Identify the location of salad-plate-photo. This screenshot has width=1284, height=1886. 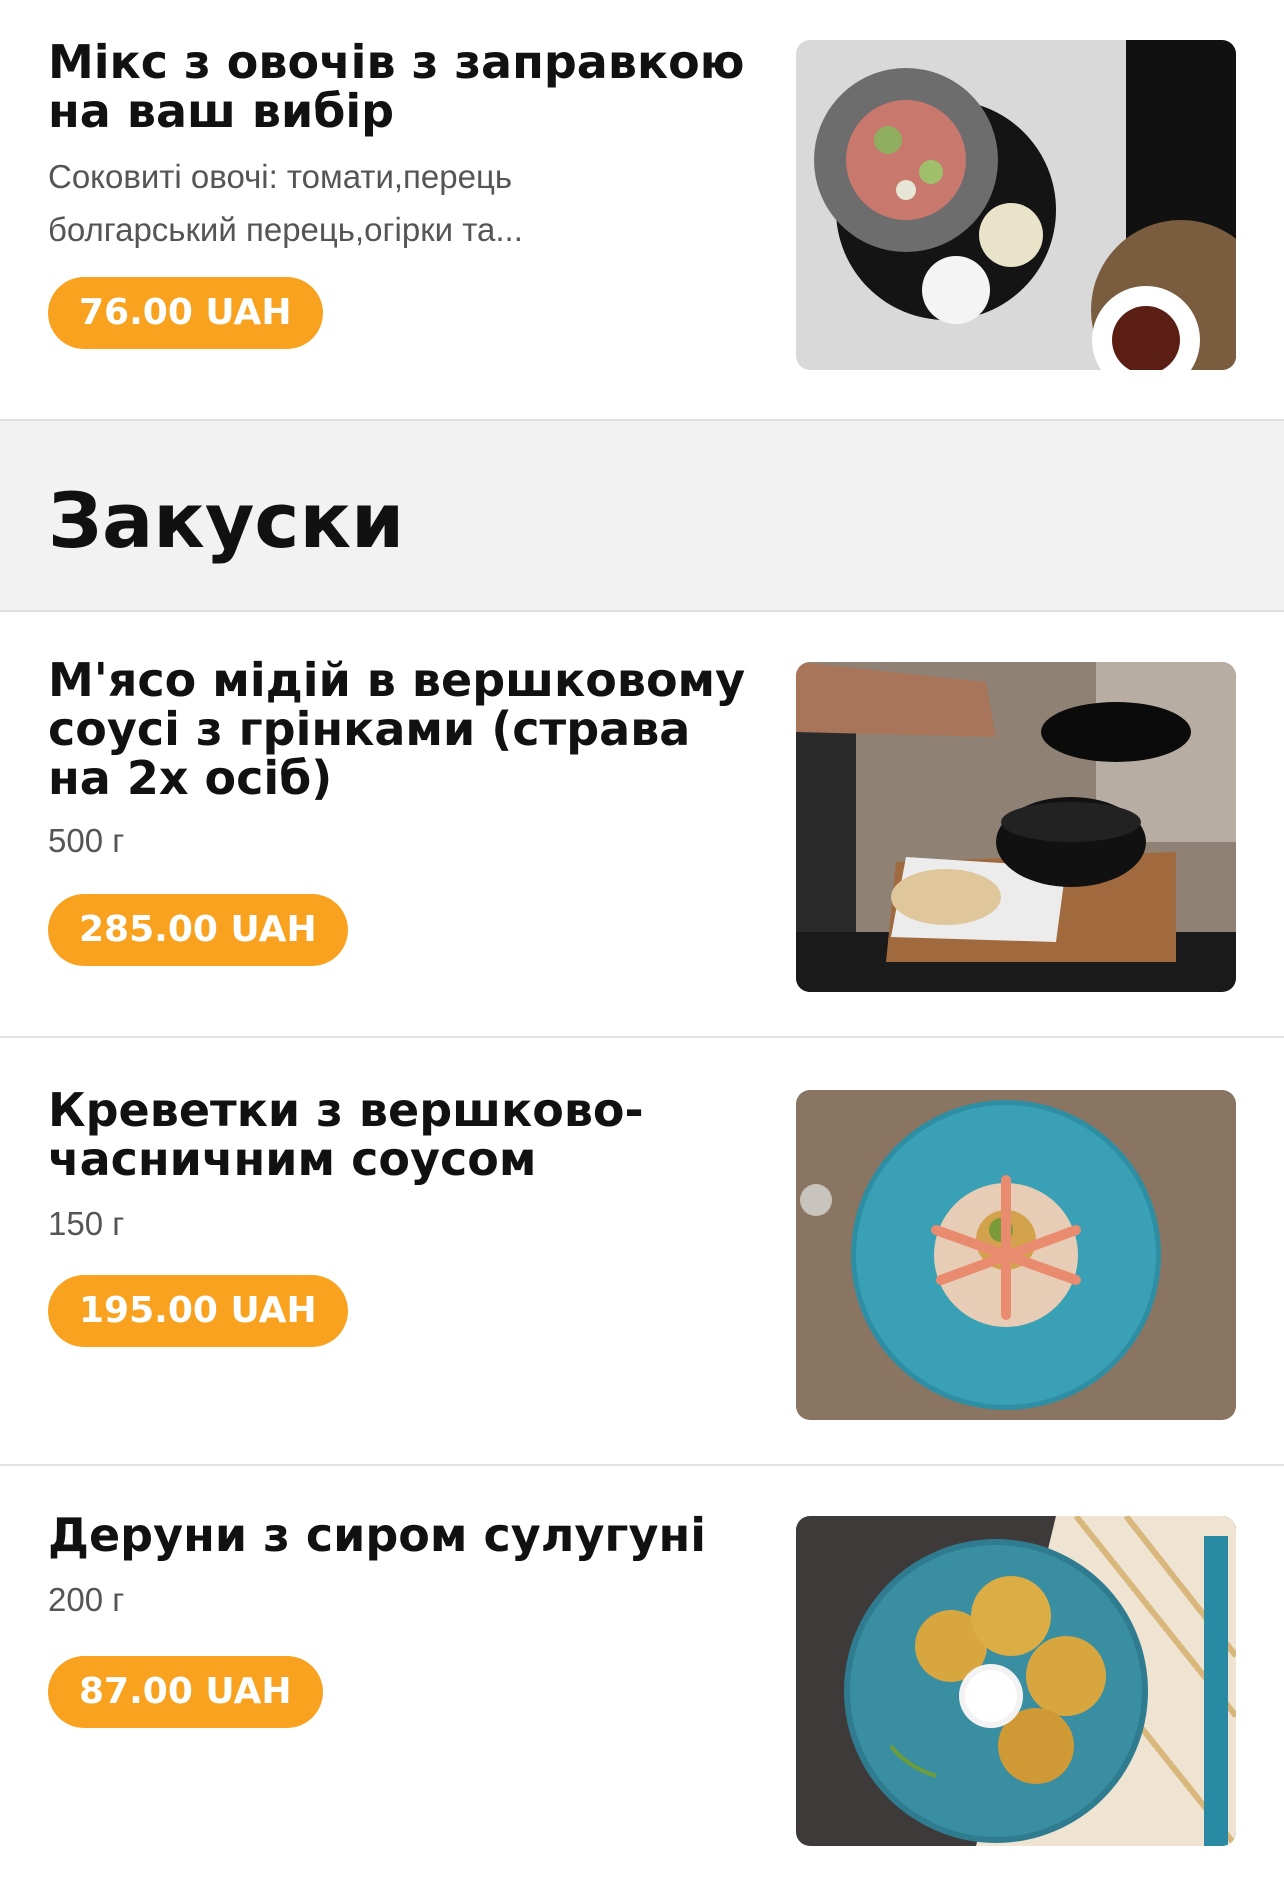
(1016, 205).